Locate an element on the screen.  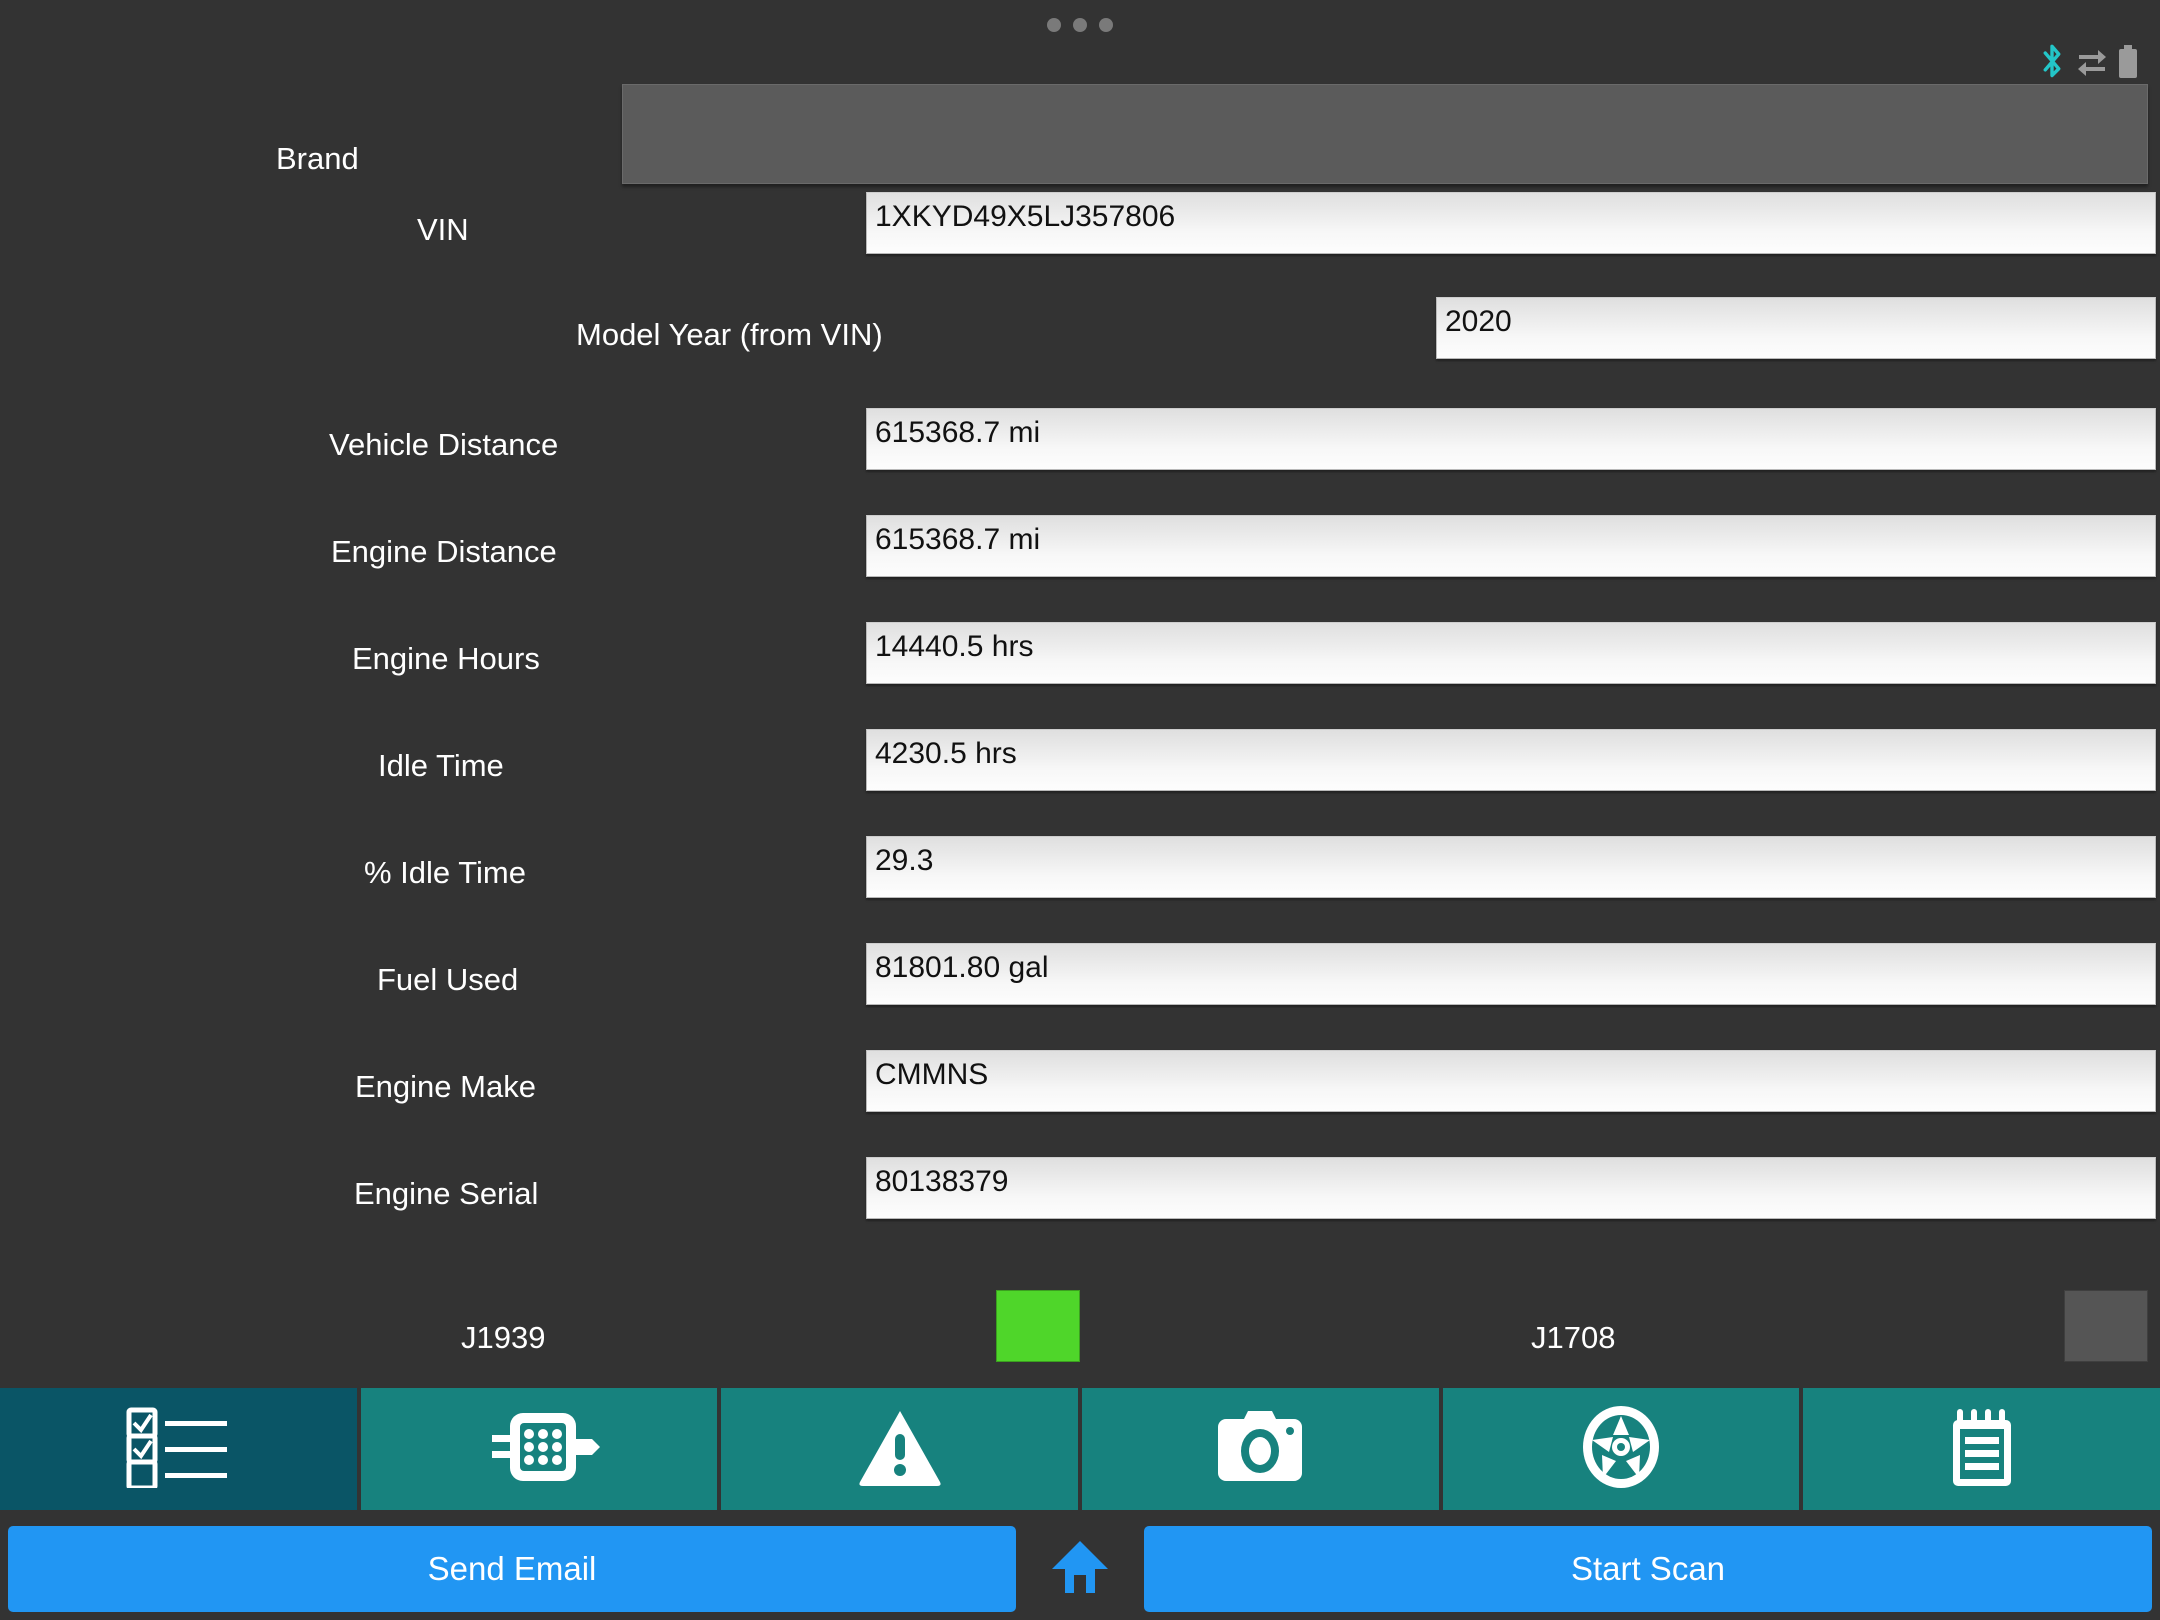
tab-tires is located at coordinates (1621, 1449).